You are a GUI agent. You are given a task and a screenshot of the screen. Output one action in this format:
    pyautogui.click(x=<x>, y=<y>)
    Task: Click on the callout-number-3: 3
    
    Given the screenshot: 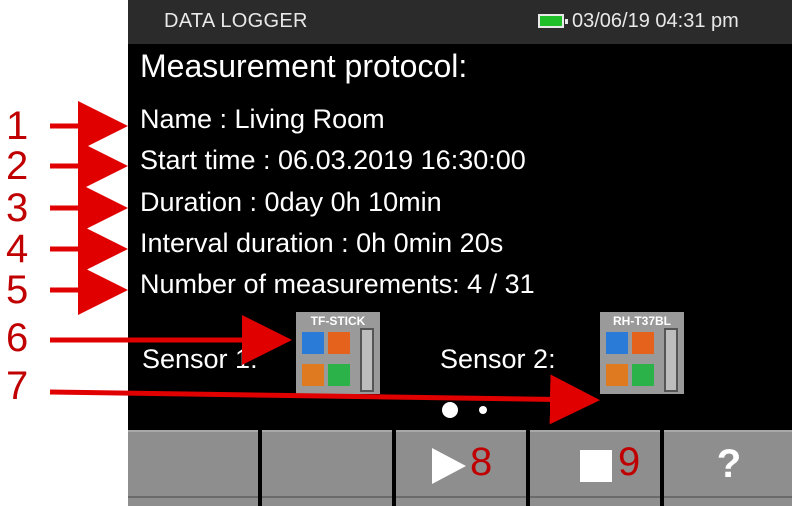 What is the action you would take?
    pyautogui.click(x=17, y=208)
    